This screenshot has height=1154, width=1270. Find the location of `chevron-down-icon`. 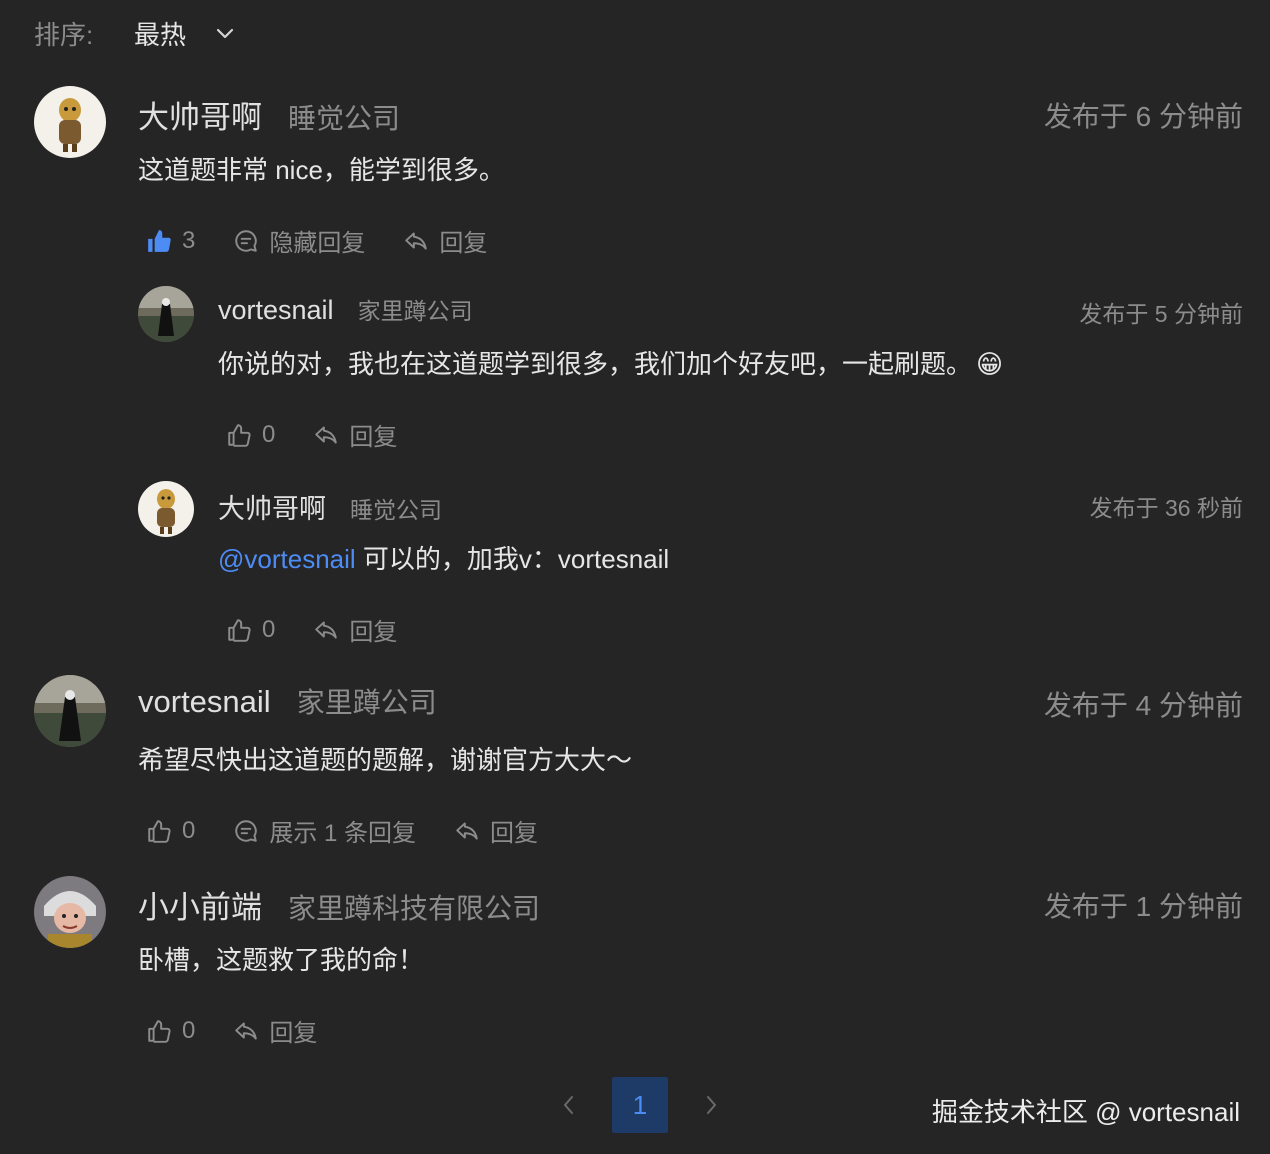

chevron-down-icon is located at coordinates (225, 34).